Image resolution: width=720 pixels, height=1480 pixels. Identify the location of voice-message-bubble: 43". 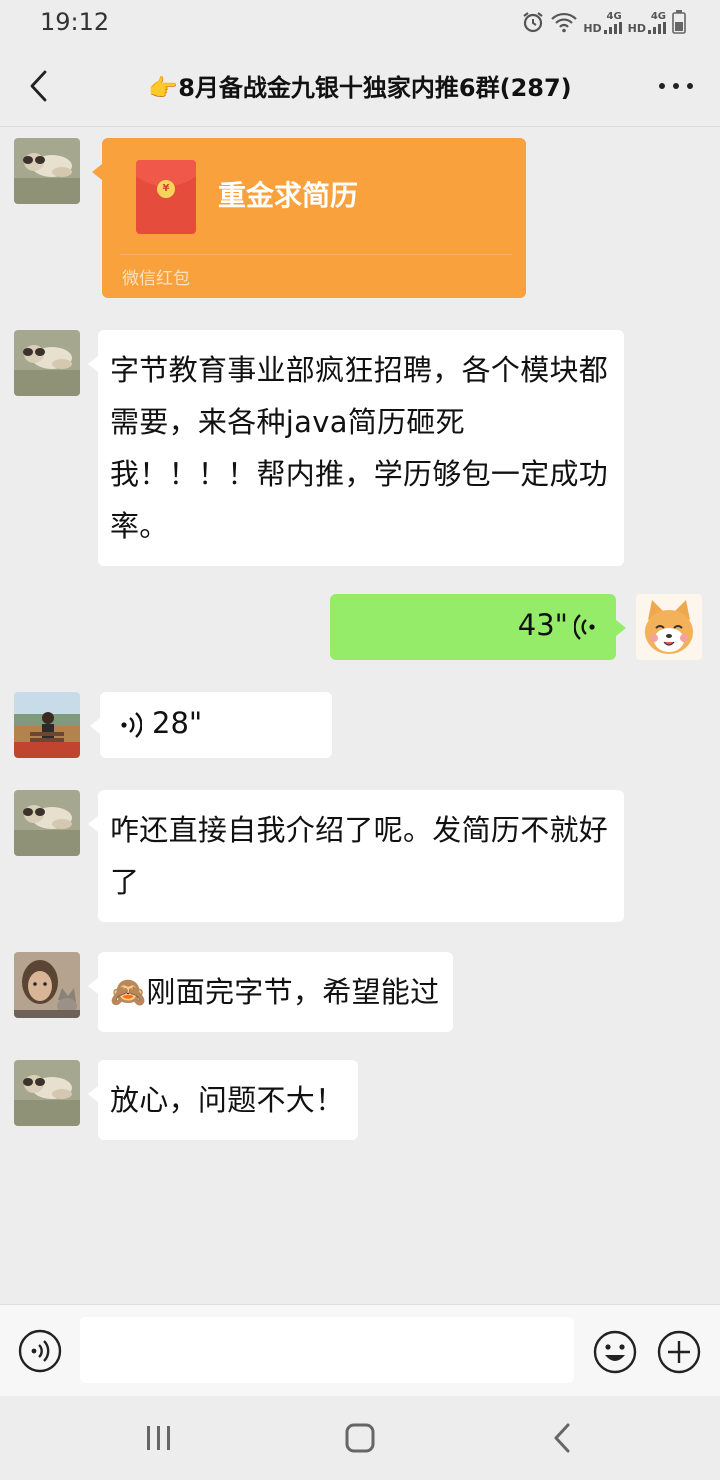
(478, 627).